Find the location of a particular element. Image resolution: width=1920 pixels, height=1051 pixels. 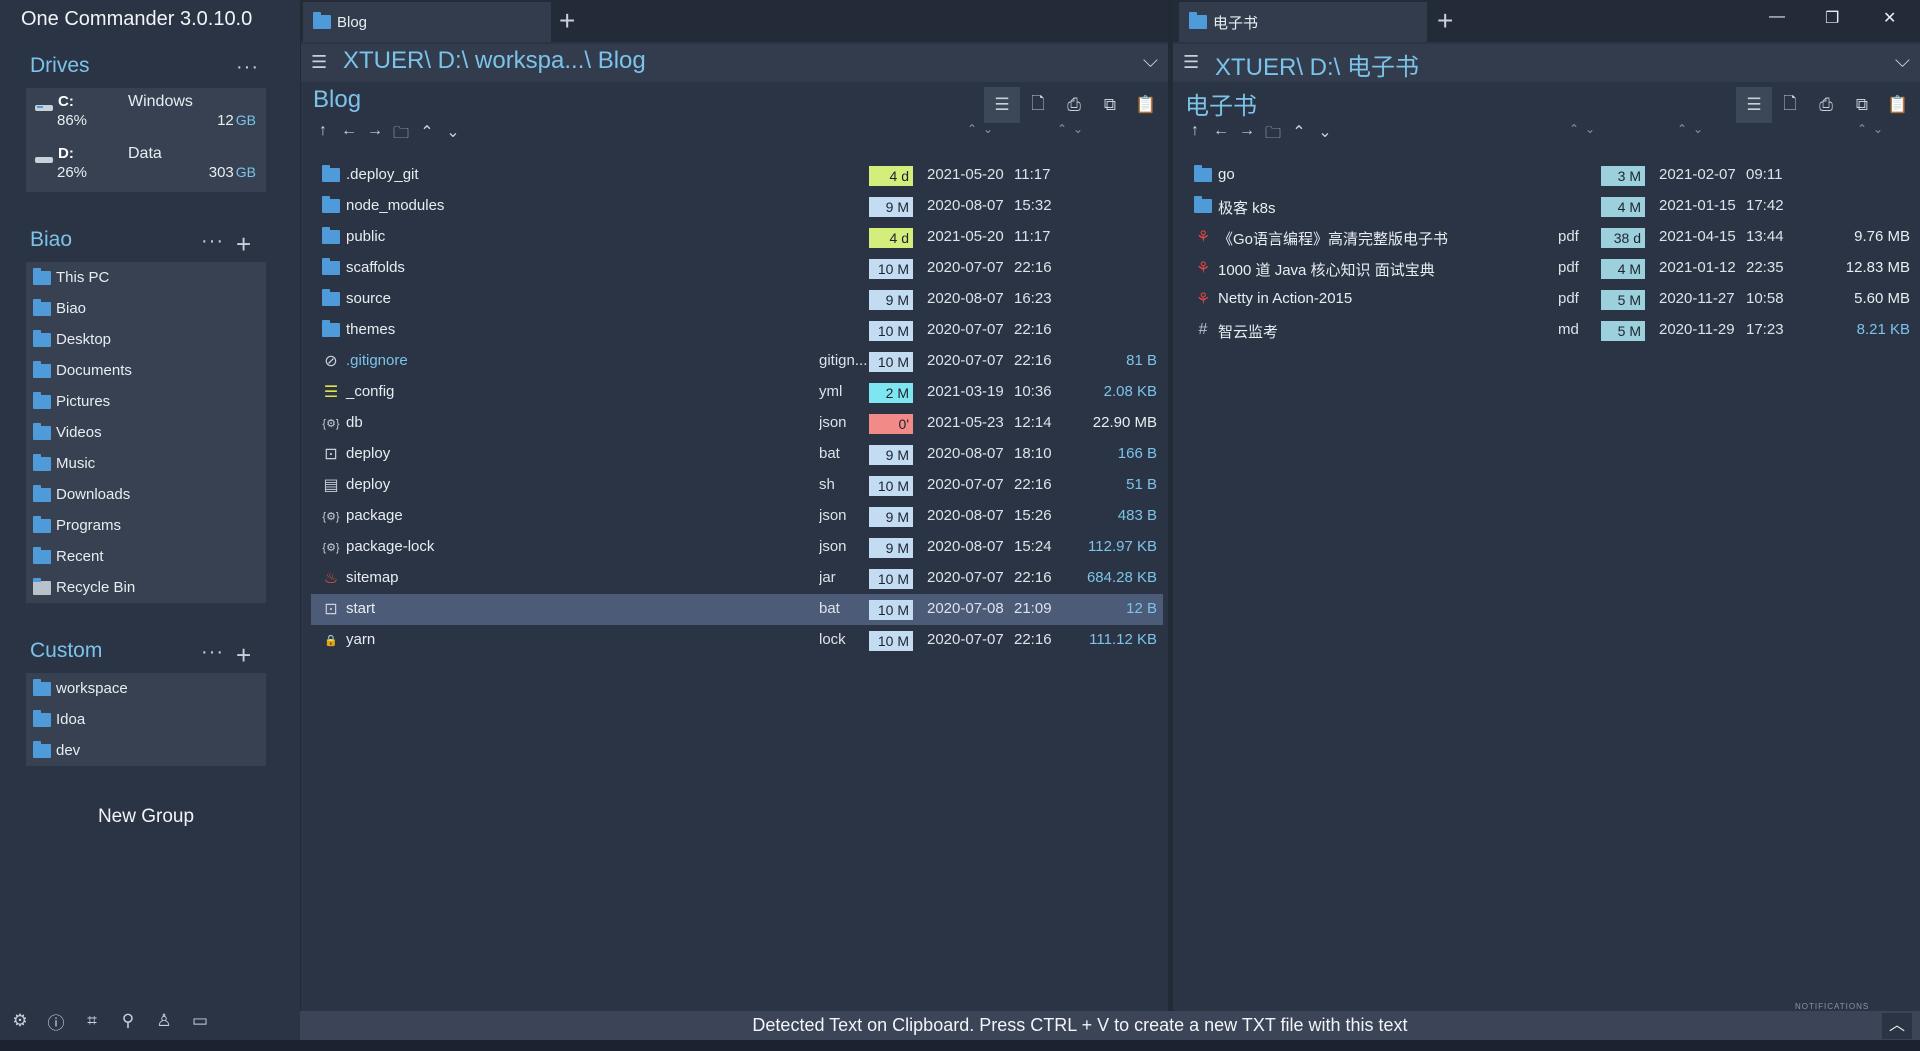

sidebar-item-dev: dev is located at coordinates (146, 750).